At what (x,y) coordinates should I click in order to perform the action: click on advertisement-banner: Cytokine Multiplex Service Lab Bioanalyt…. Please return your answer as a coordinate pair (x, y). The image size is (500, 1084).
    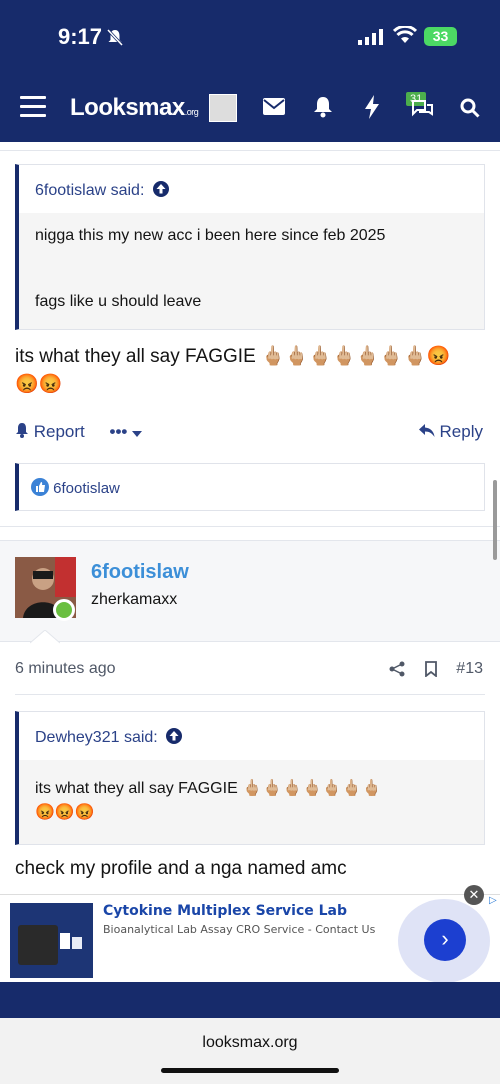
    Looking at the image, I should click on (250, 934).